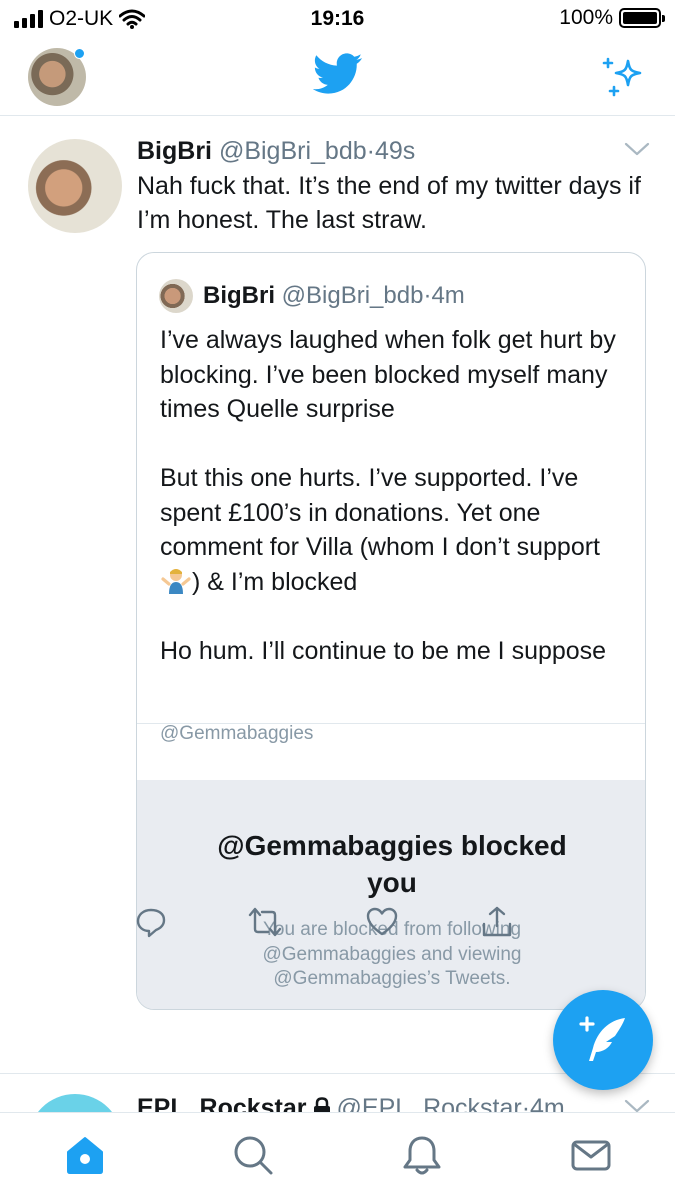 The width and height of the screenshot is (675, 1200). What do you see at coordinates (624, 77) in the screenshot?
I see `sparkle-icon` at bounding box center [624, 77].